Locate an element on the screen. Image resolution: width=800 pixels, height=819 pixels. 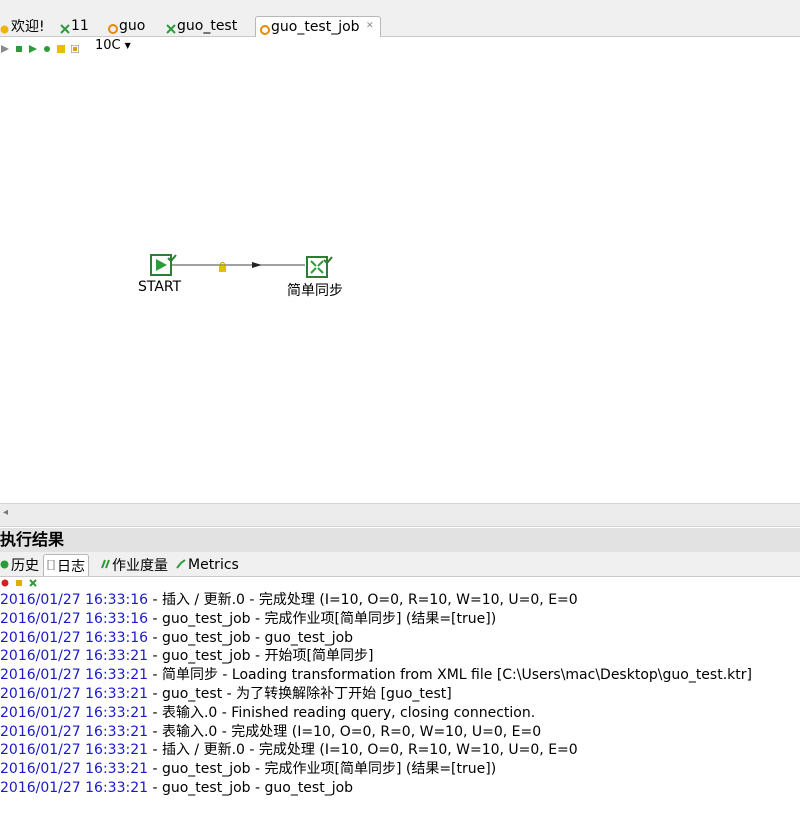
tab-job-metrics: 作业度量 is located at coordinates (134, 564).